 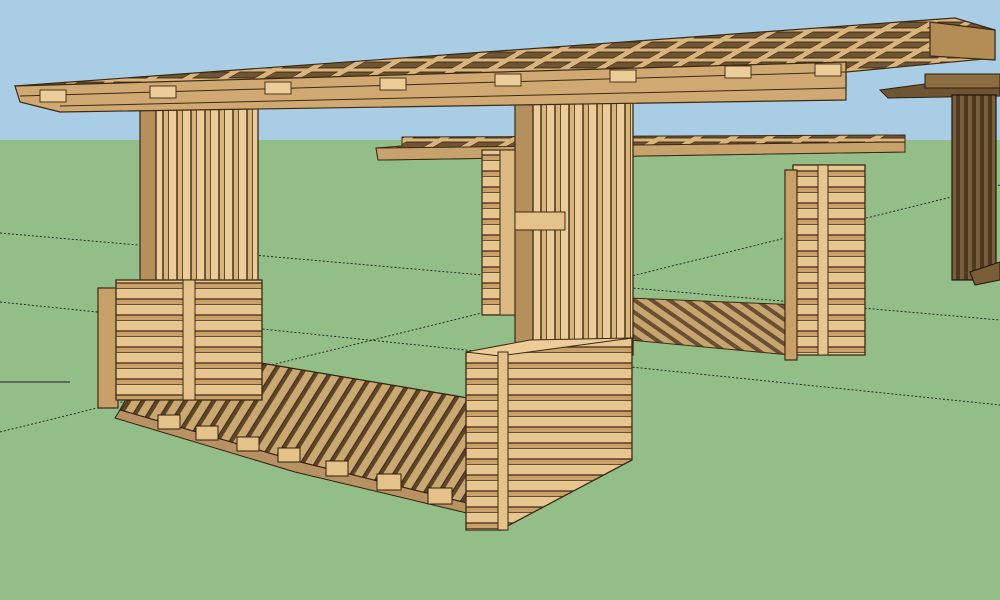 I want to click on far-post, so click(x=974, y=187).